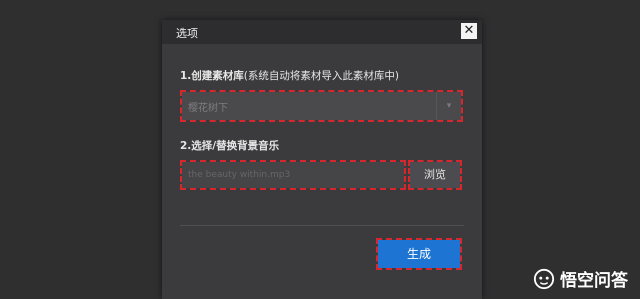 This screenshot has height=299, width=640. I want to click on library-label: 1.创建素材库(系统自动将素材导入此素材库中), so click(289, 75).